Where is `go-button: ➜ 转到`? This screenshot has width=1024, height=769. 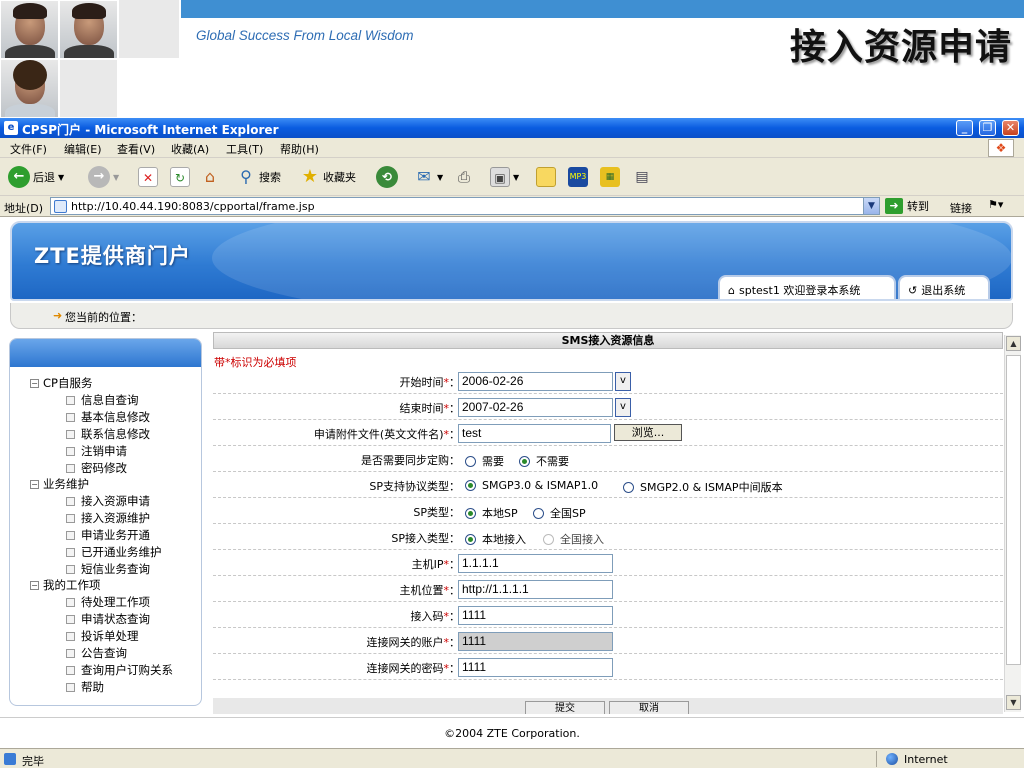
go-button: ➜ 转到 is located at coordinates (907, 206).